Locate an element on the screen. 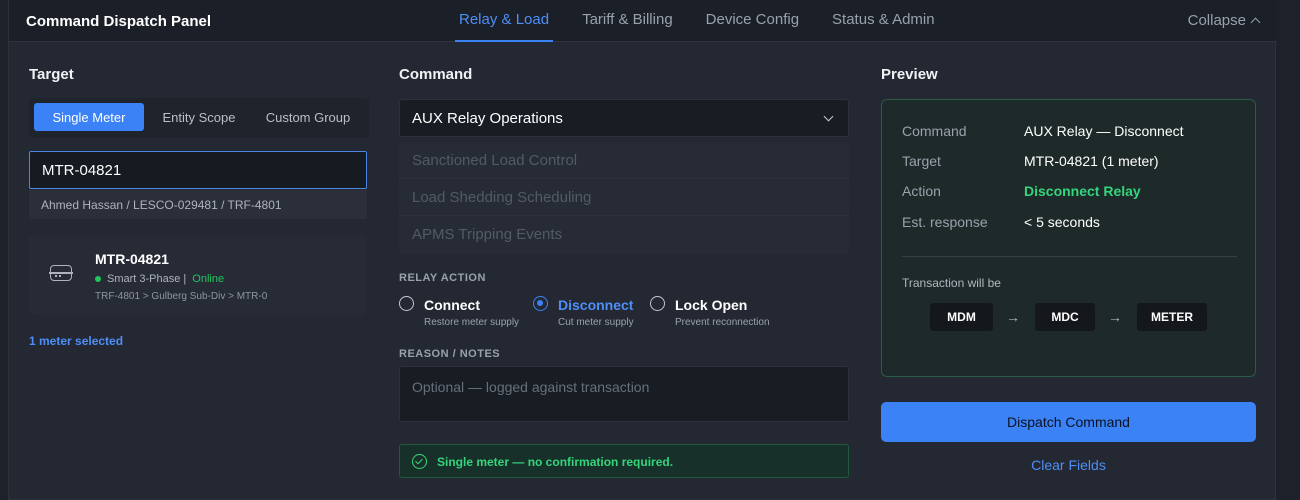 The width and height of the screenshot is (1300, 500). collapse-label: Collapse is located at coordinates (1216, 20).